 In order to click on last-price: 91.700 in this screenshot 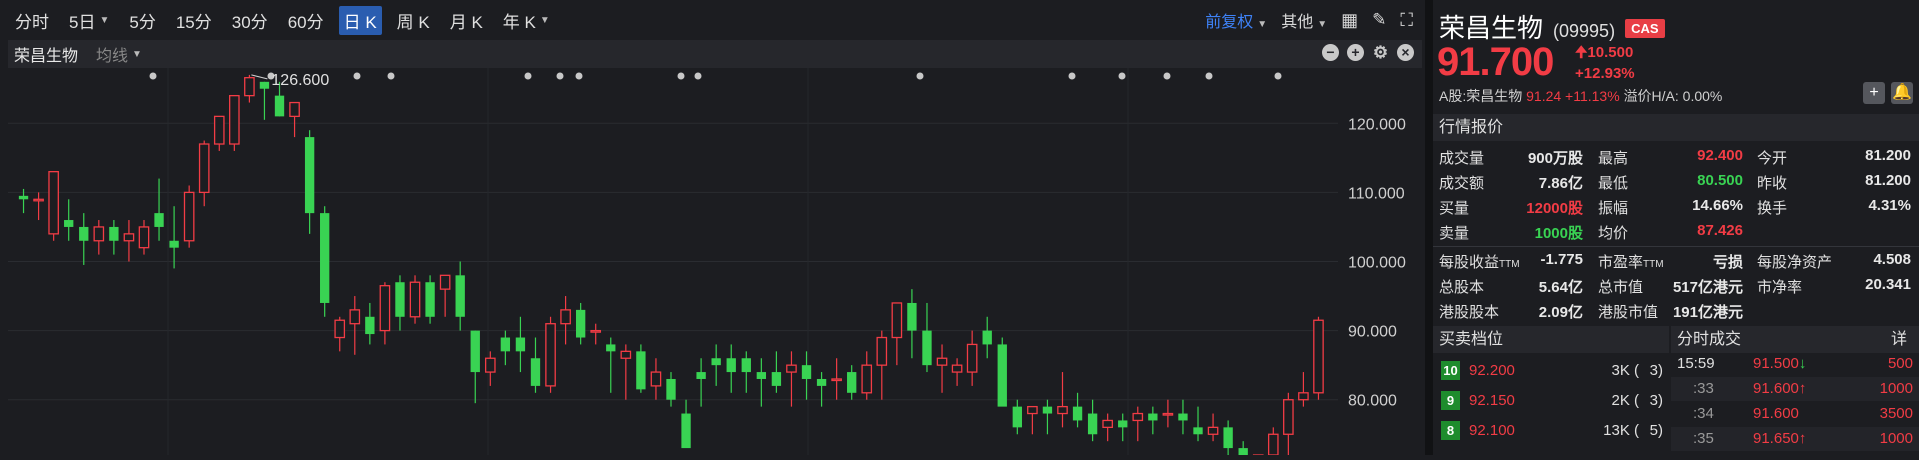, I will do `click(1495, 62)`.